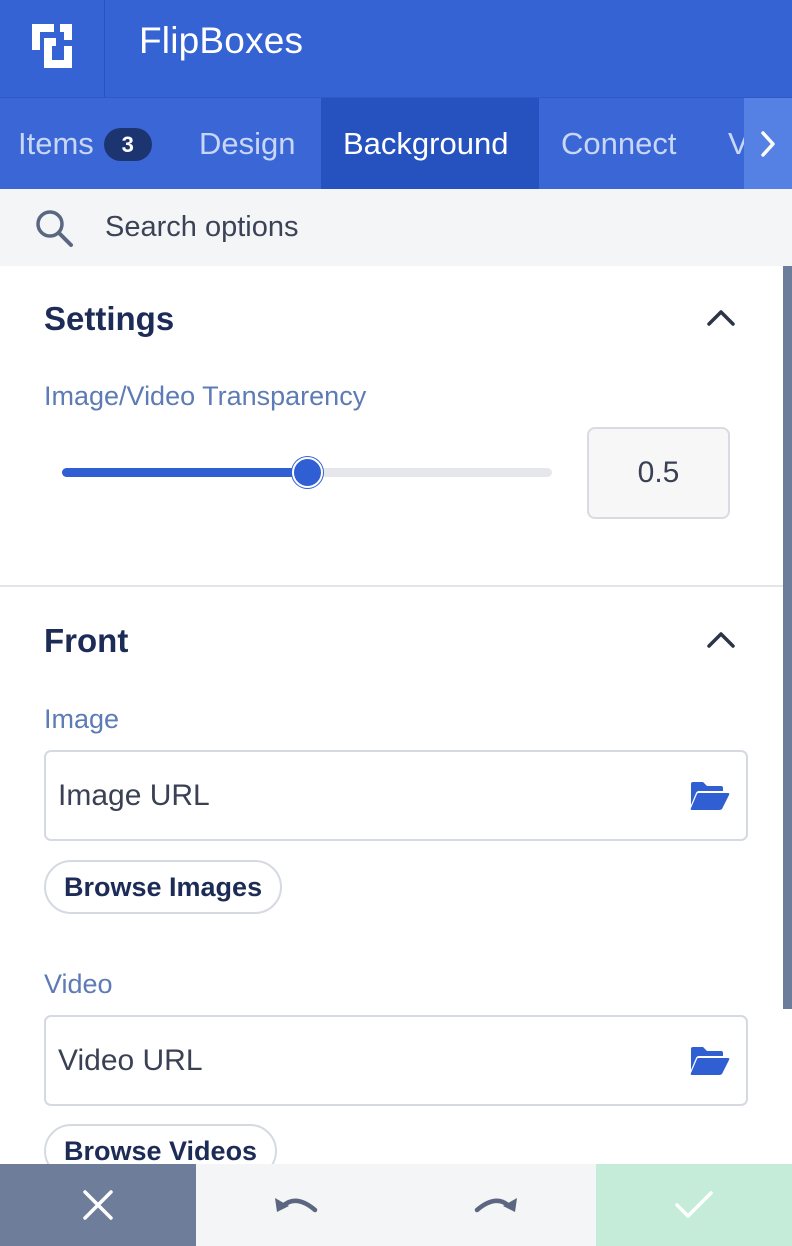  What do you see at coordinates (721, 318) in the screenshot?
I see `collapse-settings-icon` at bounding box center [721, 318].